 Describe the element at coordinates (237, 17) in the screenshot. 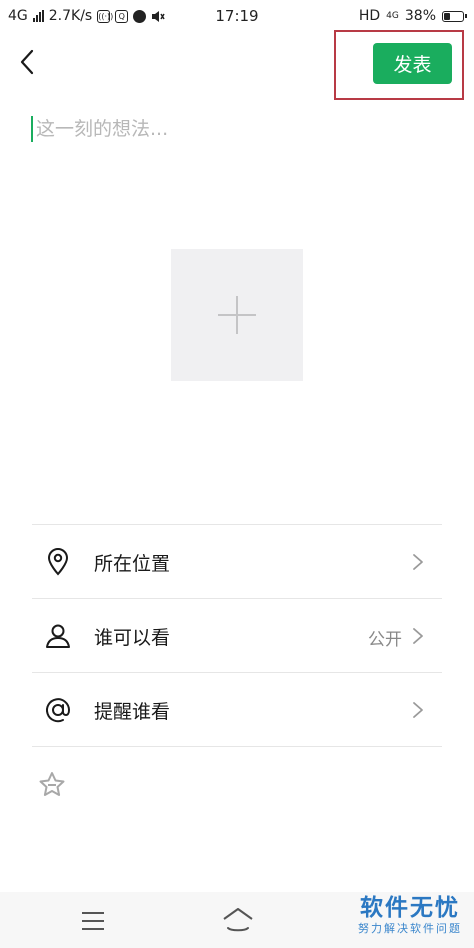

I see `status-bar: 4G 2.7K/s ((·)) Q 17:19 HD 4G 38%` at that location.